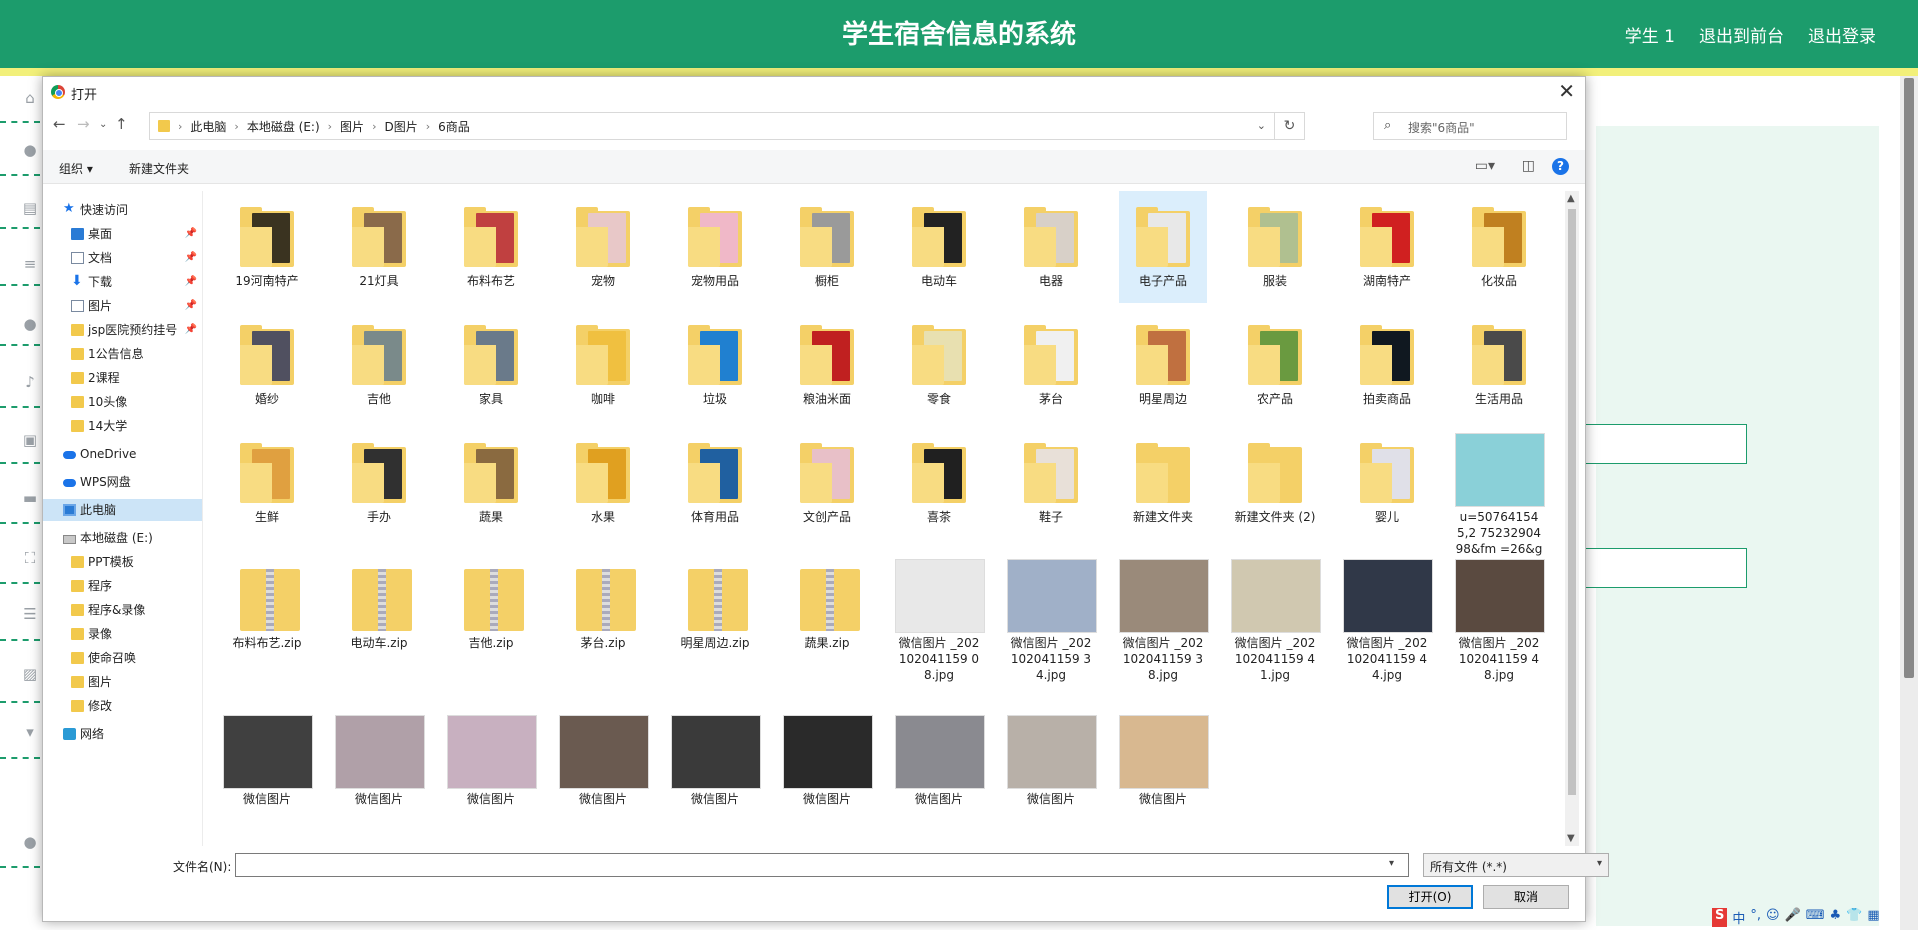 The height and width of the screenshot is (930, 1918). Describe the element at coordinates (404, 126) in the screenshot. I see `breadcrumb-d-pictures: D图片` at that location.